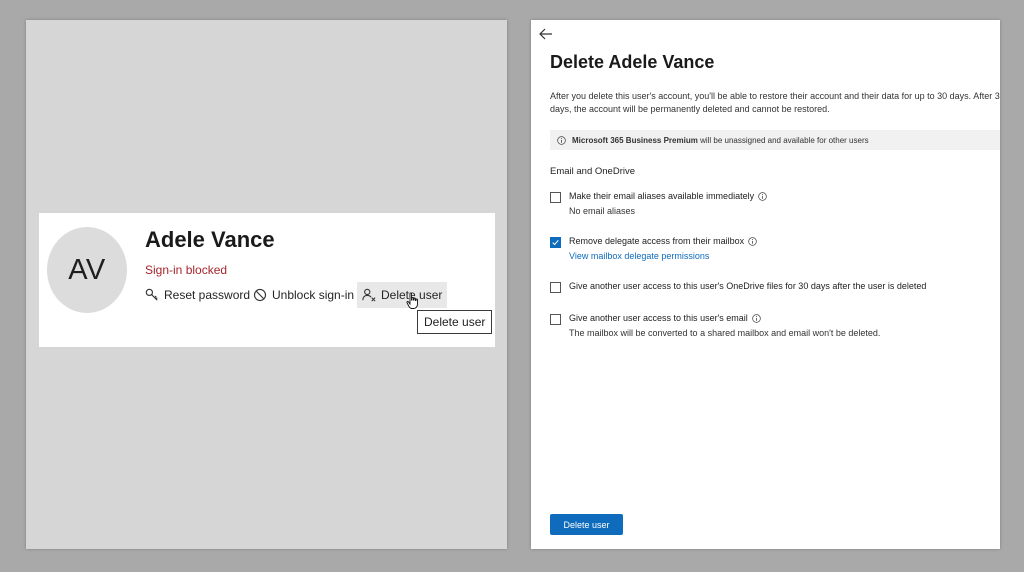  Describe the element at coordinates (602, 211) in the screenshot. I see `email-aliases-subtext: No email aliases` at that location.